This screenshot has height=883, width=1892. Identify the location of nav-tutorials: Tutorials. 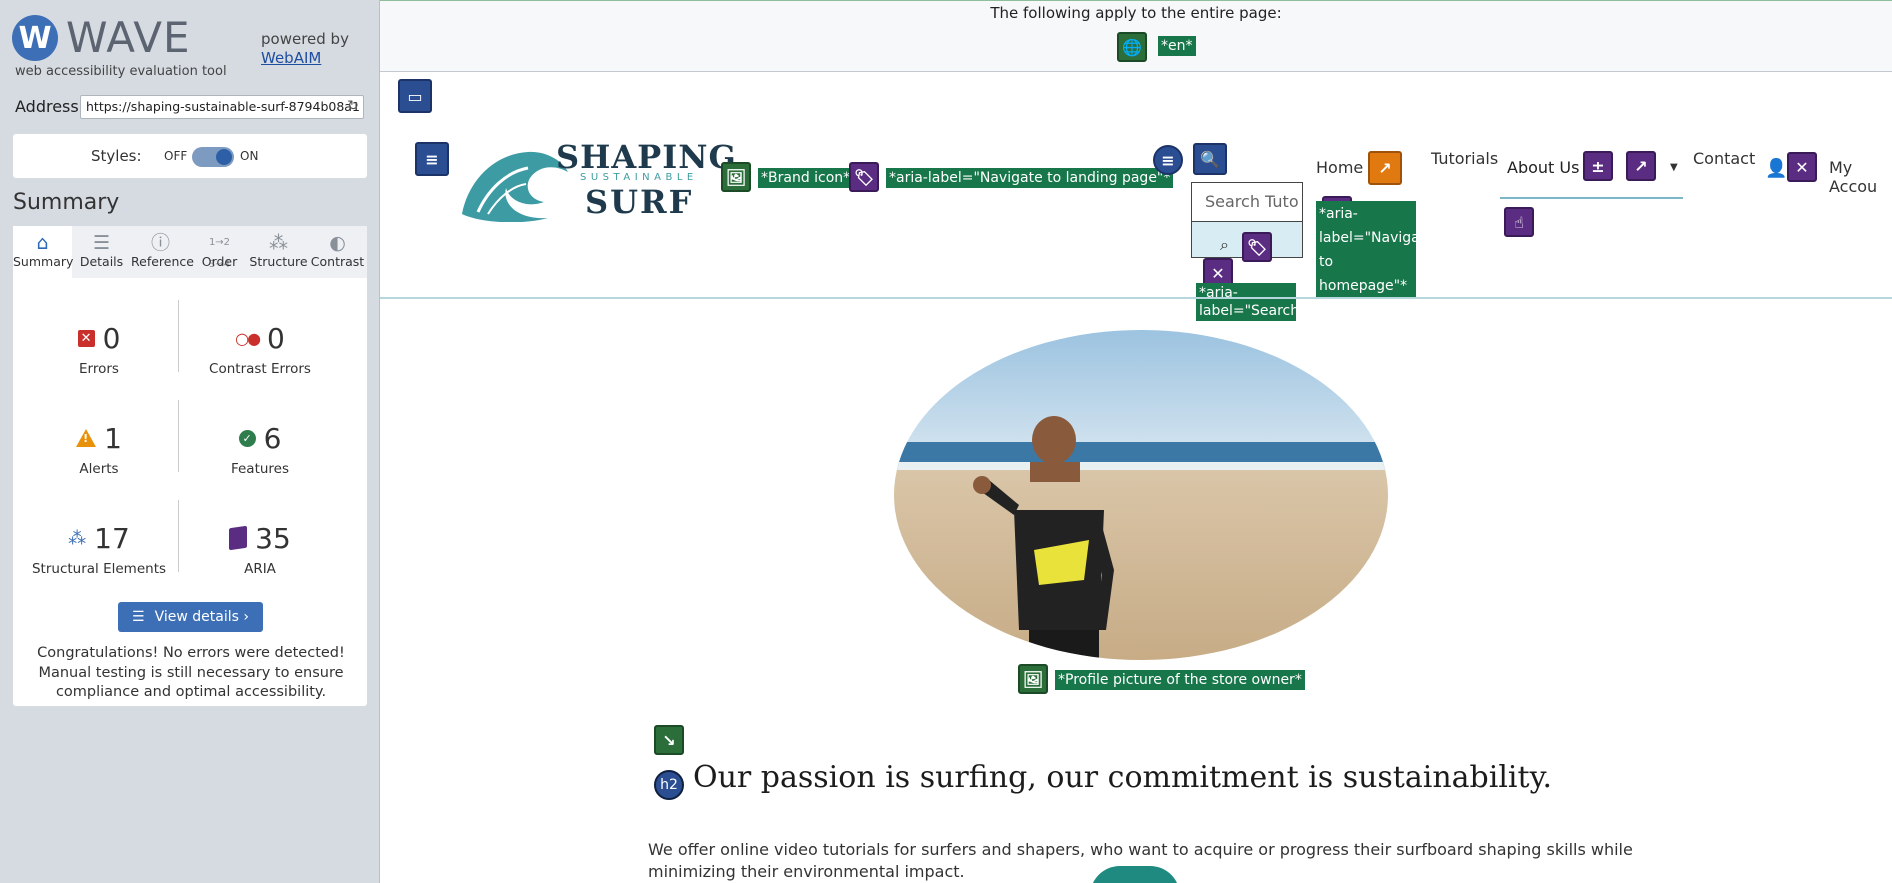
(1464, 158).